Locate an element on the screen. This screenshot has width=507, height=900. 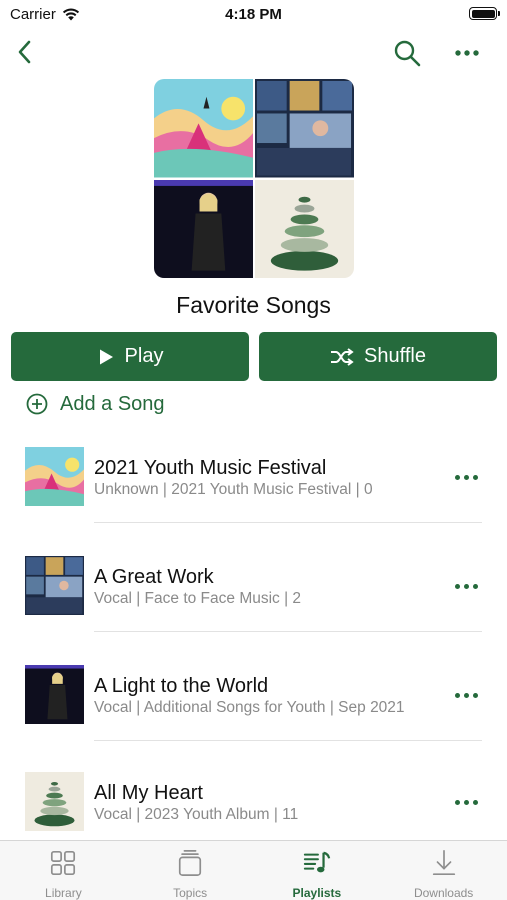
add-song-button: Add a Song is located at coordinates (95, 404).